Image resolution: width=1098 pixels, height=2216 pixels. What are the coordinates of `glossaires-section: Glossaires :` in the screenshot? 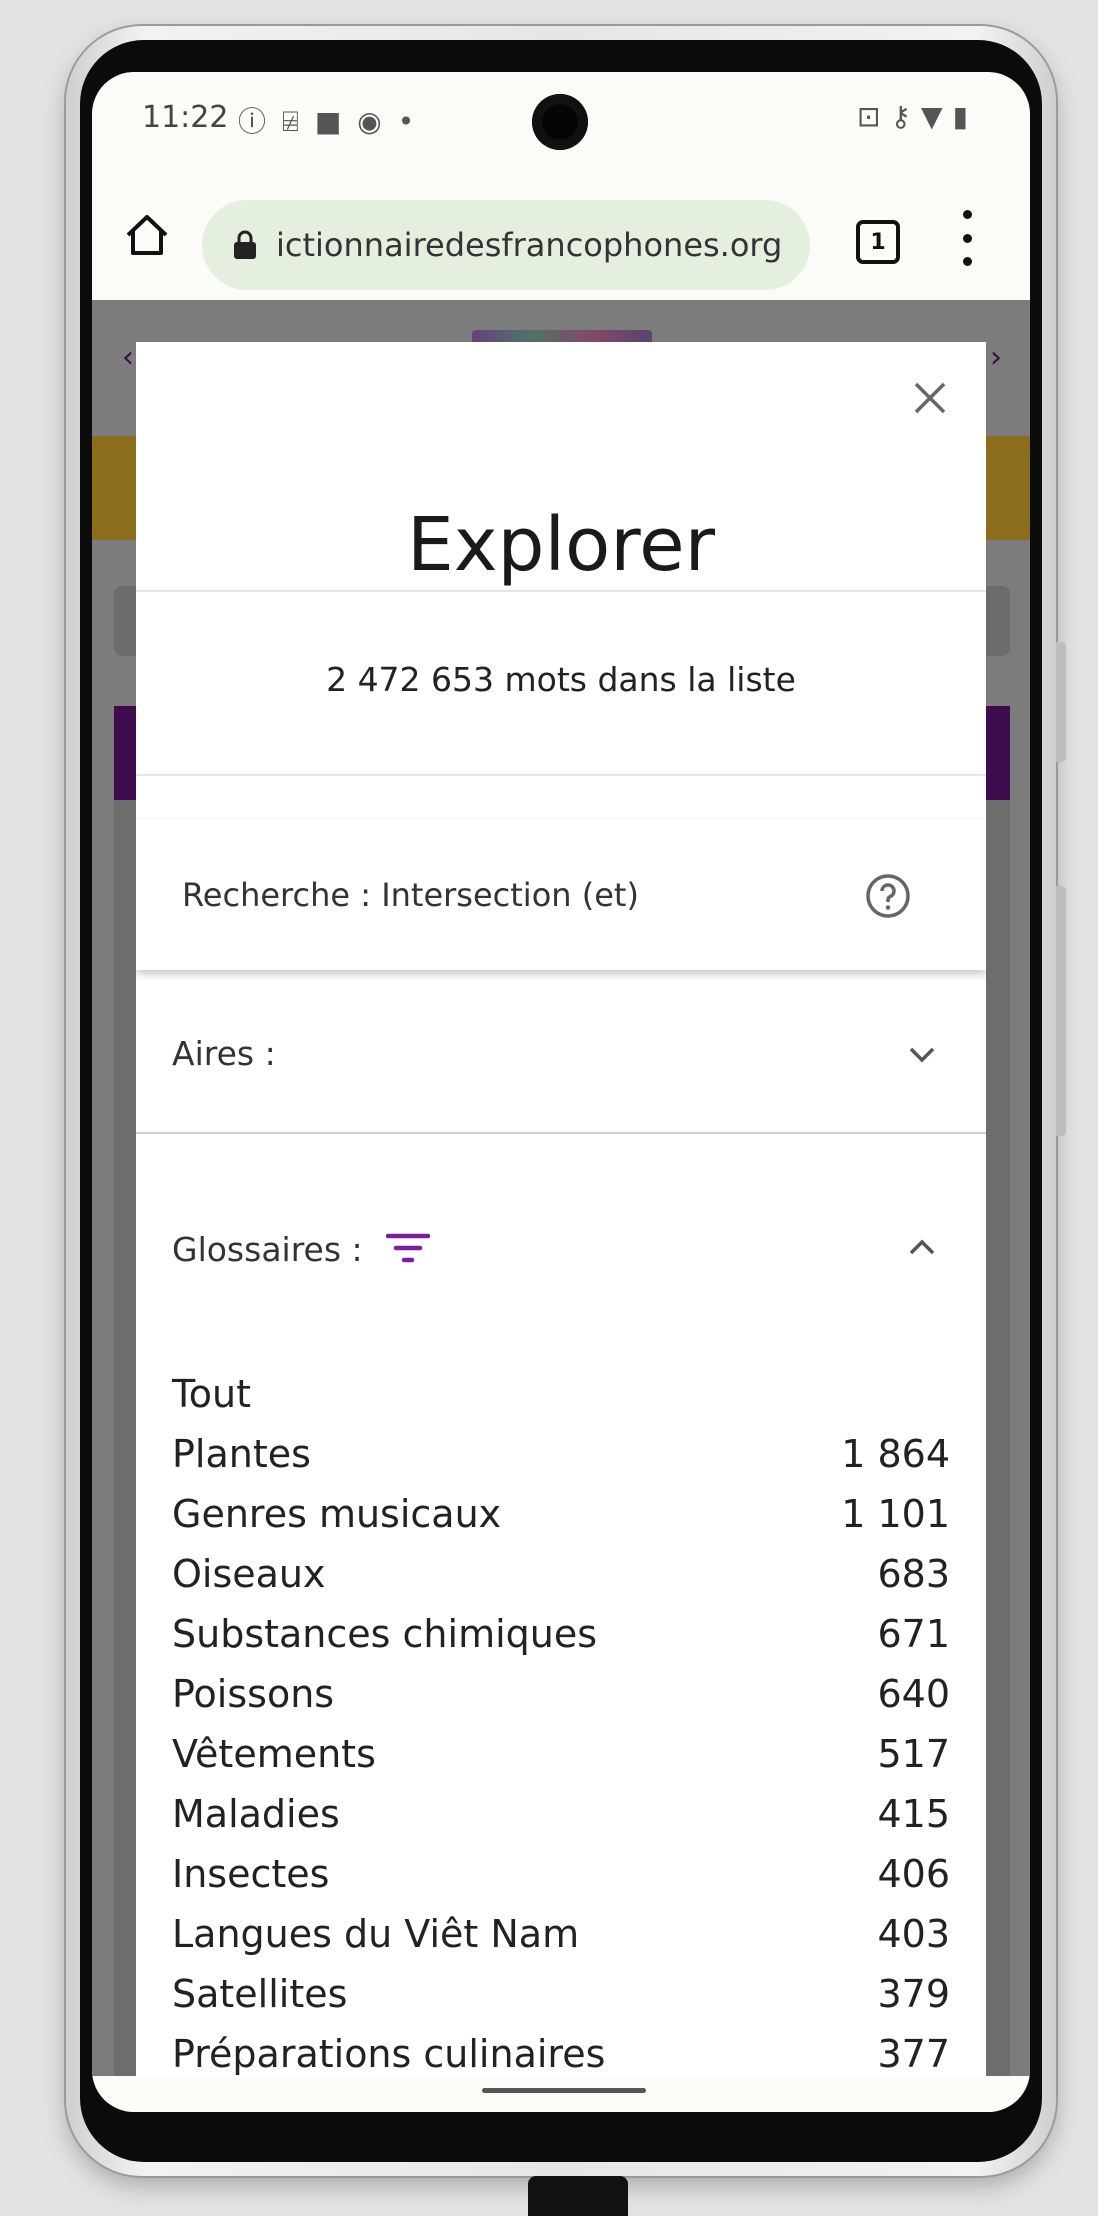 It's located at (561, 1252).